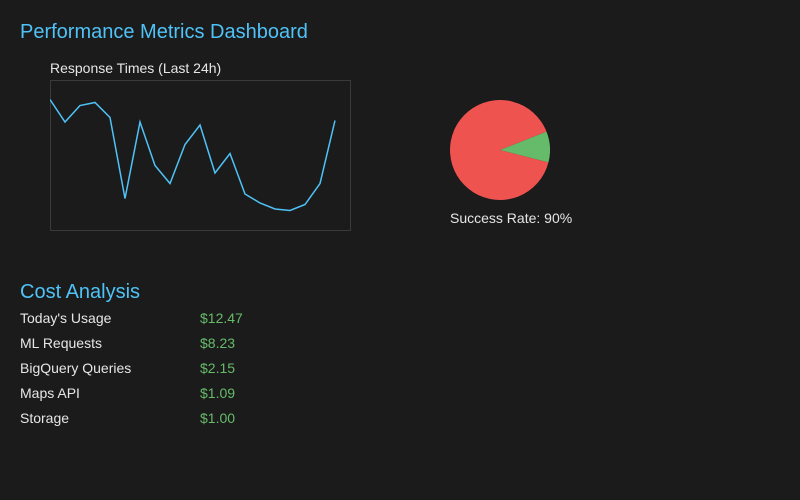  I want to click on cost-value: $12.47, so click(221, 318).